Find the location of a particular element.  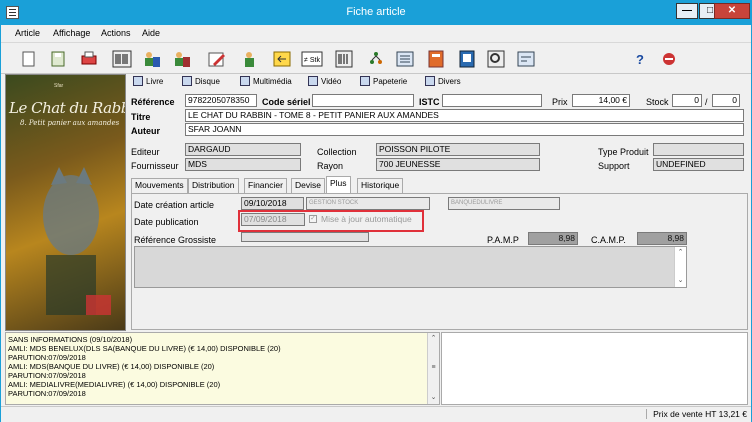

notes-scrollbar: ⌃ ⌄ is located at coordinates (680, 267).